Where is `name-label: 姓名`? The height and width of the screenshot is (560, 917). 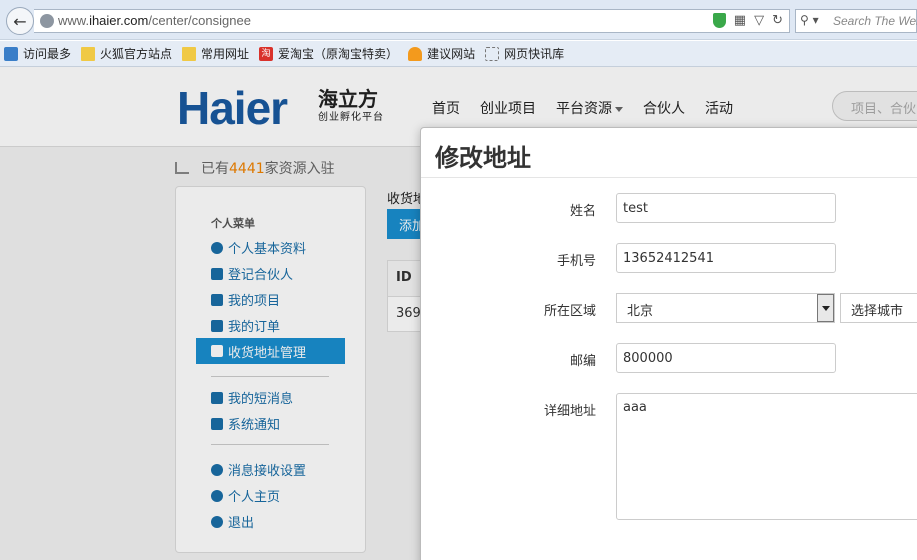 name-label: 姓名 is located at coordinates (582, 211).